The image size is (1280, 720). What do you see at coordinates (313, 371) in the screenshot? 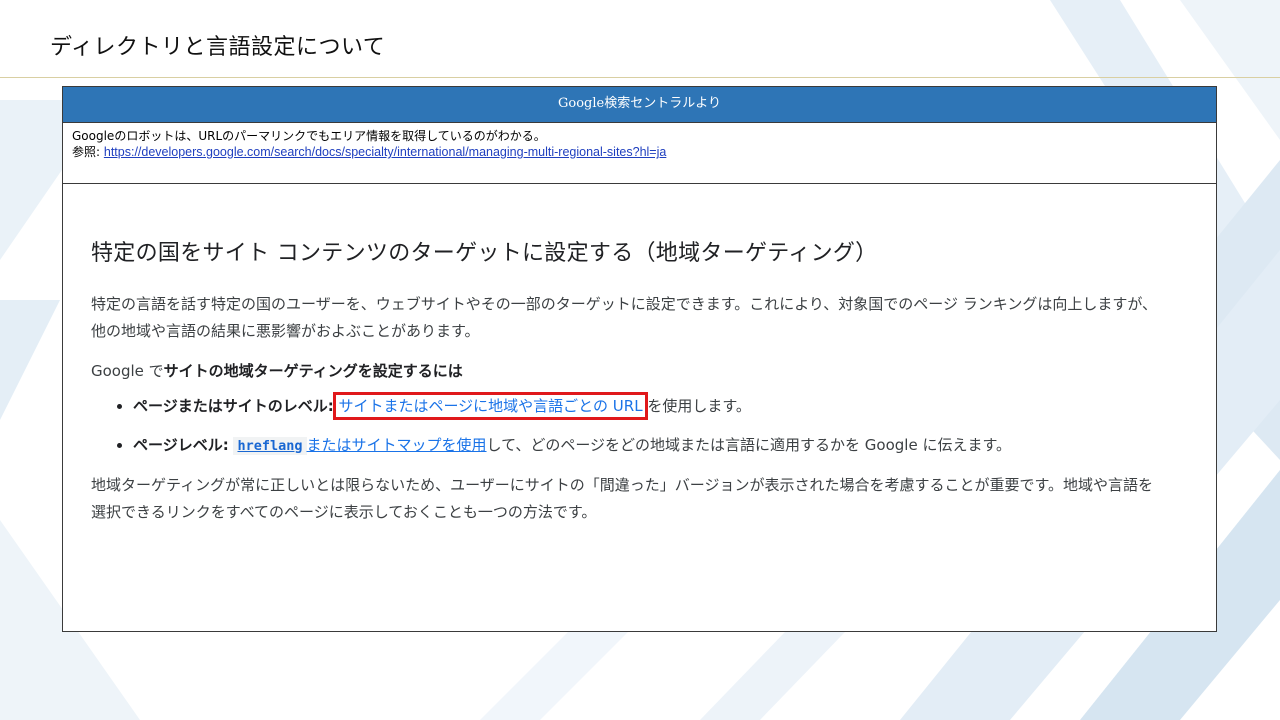
I see `doc-lead-bold: サイトの地域ターゲティングを設定するには` at bounding box center [313, 371].